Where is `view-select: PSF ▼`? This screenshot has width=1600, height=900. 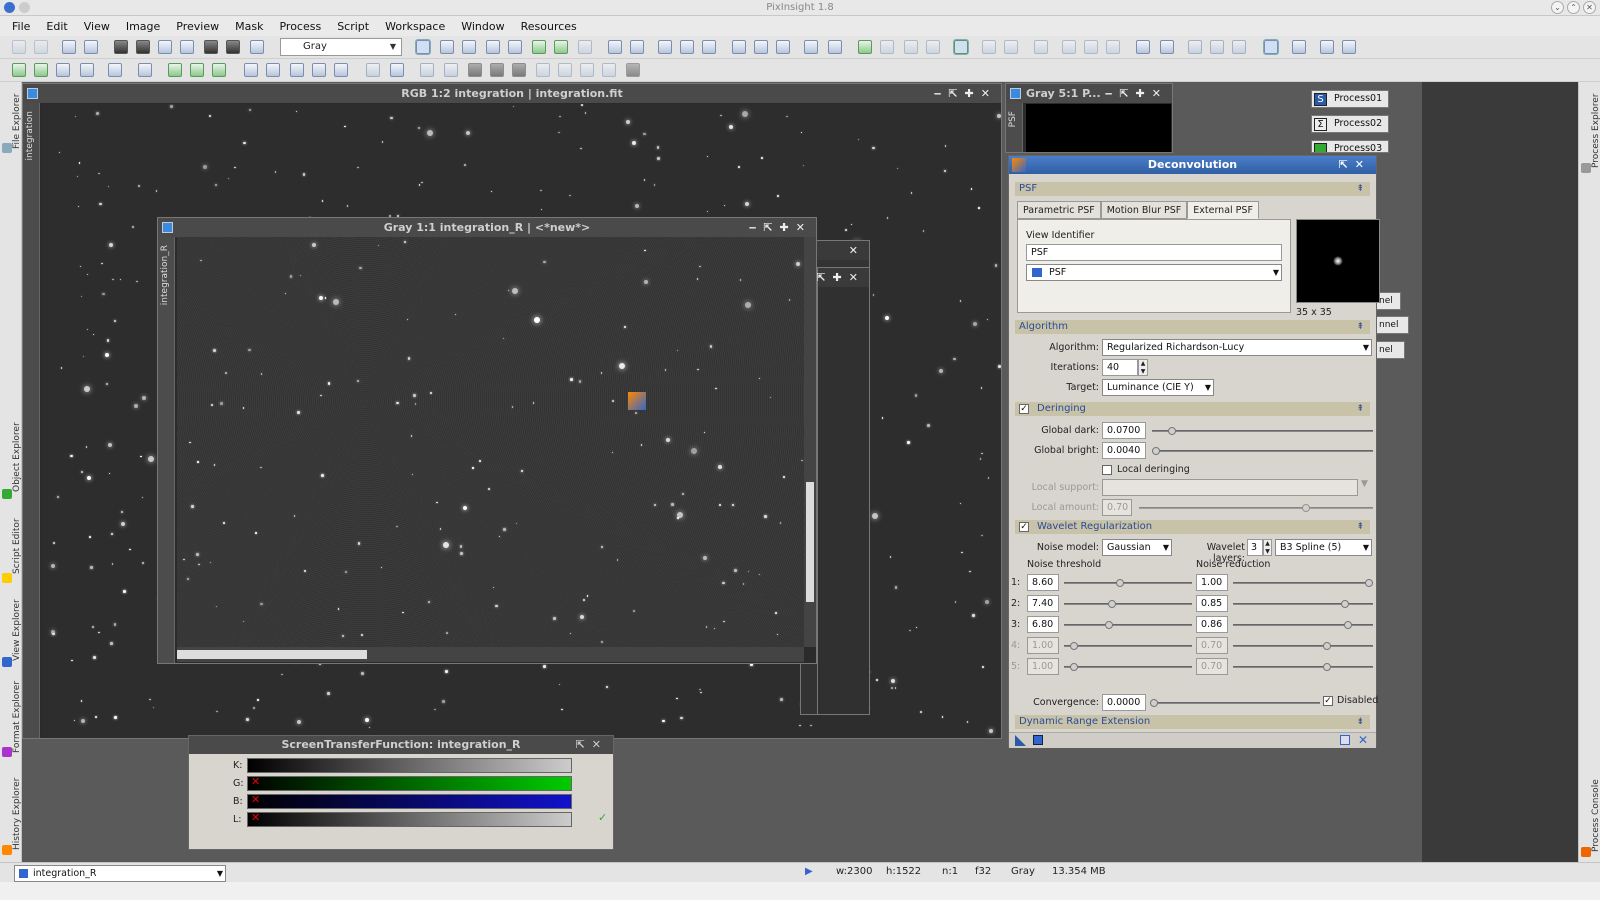 view-select: PSF ▼ is located at coordinates (1154, 272).